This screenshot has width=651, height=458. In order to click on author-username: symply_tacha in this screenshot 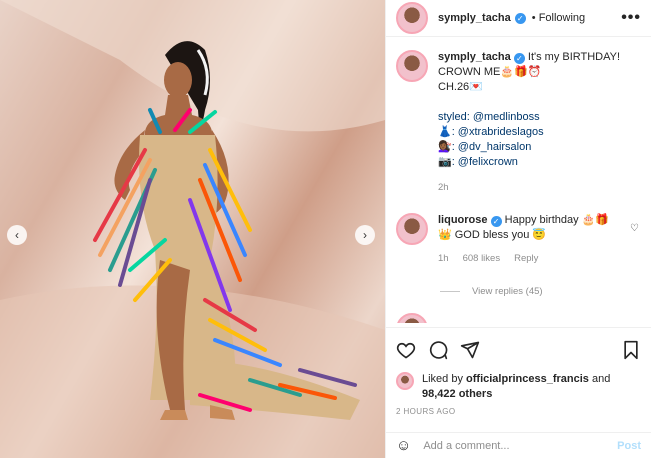, I will do `click(474, 18)`.